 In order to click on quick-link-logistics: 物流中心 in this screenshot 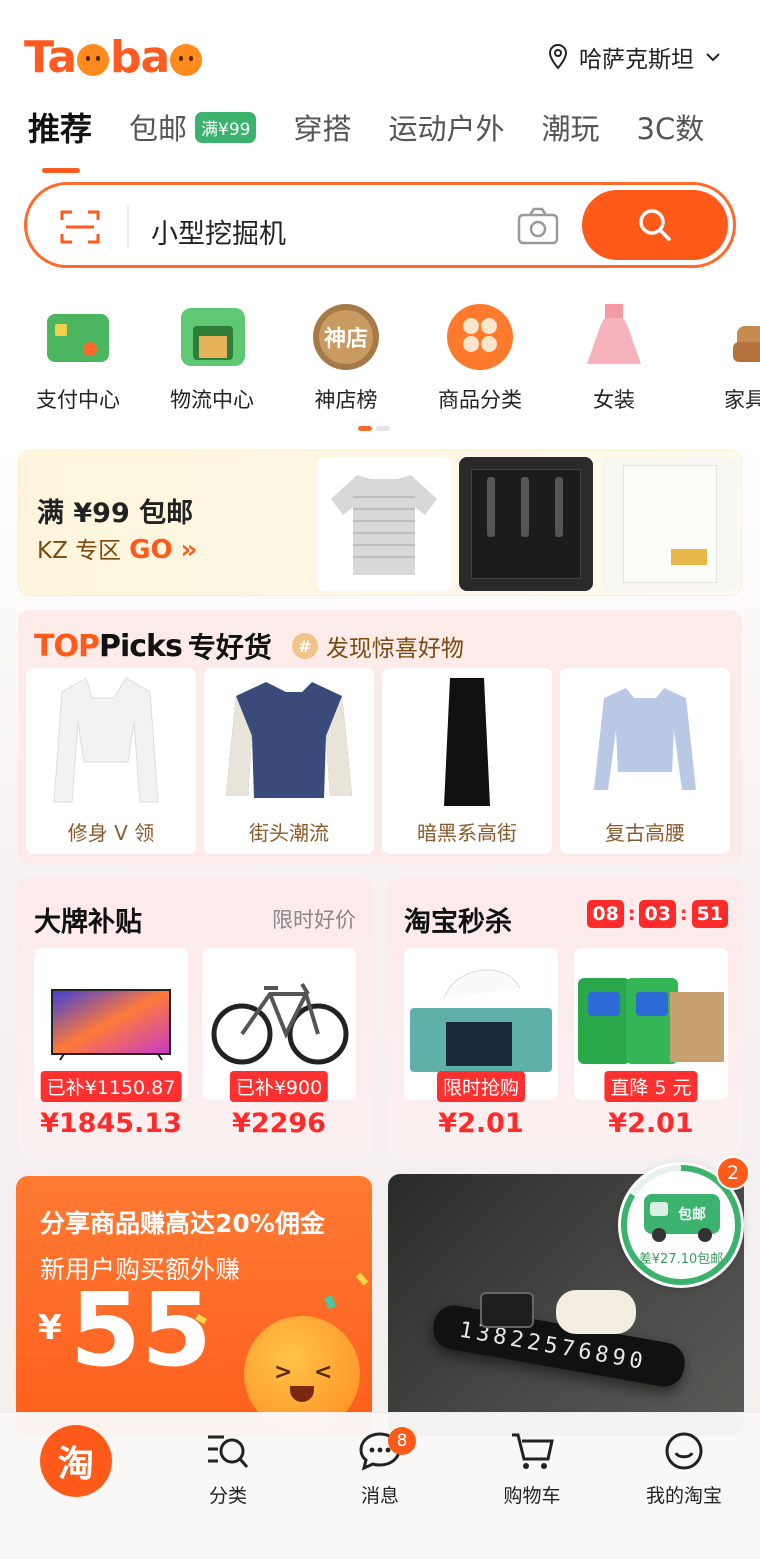, I will do `click(212, 357)`.